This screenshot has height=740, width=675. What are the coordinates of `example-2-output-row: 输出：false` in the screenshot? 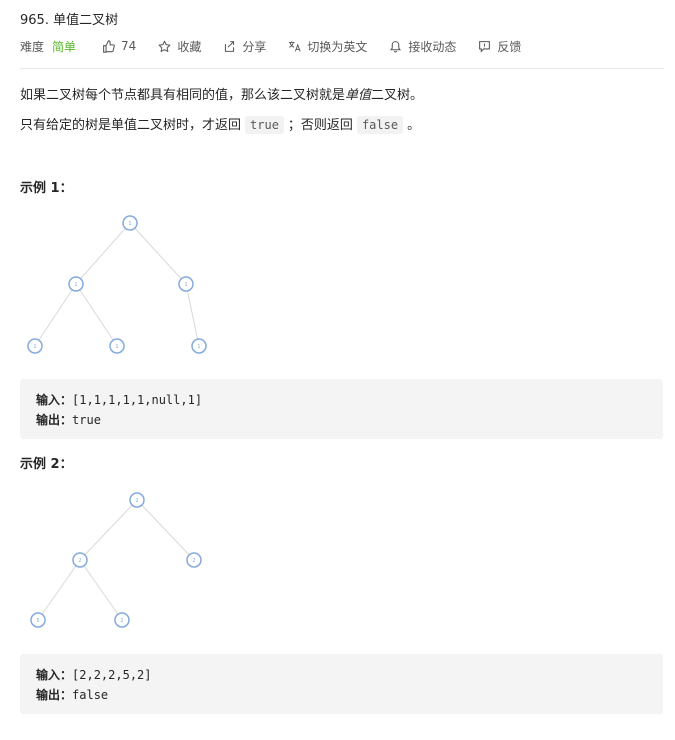 It's located at (72, 695).